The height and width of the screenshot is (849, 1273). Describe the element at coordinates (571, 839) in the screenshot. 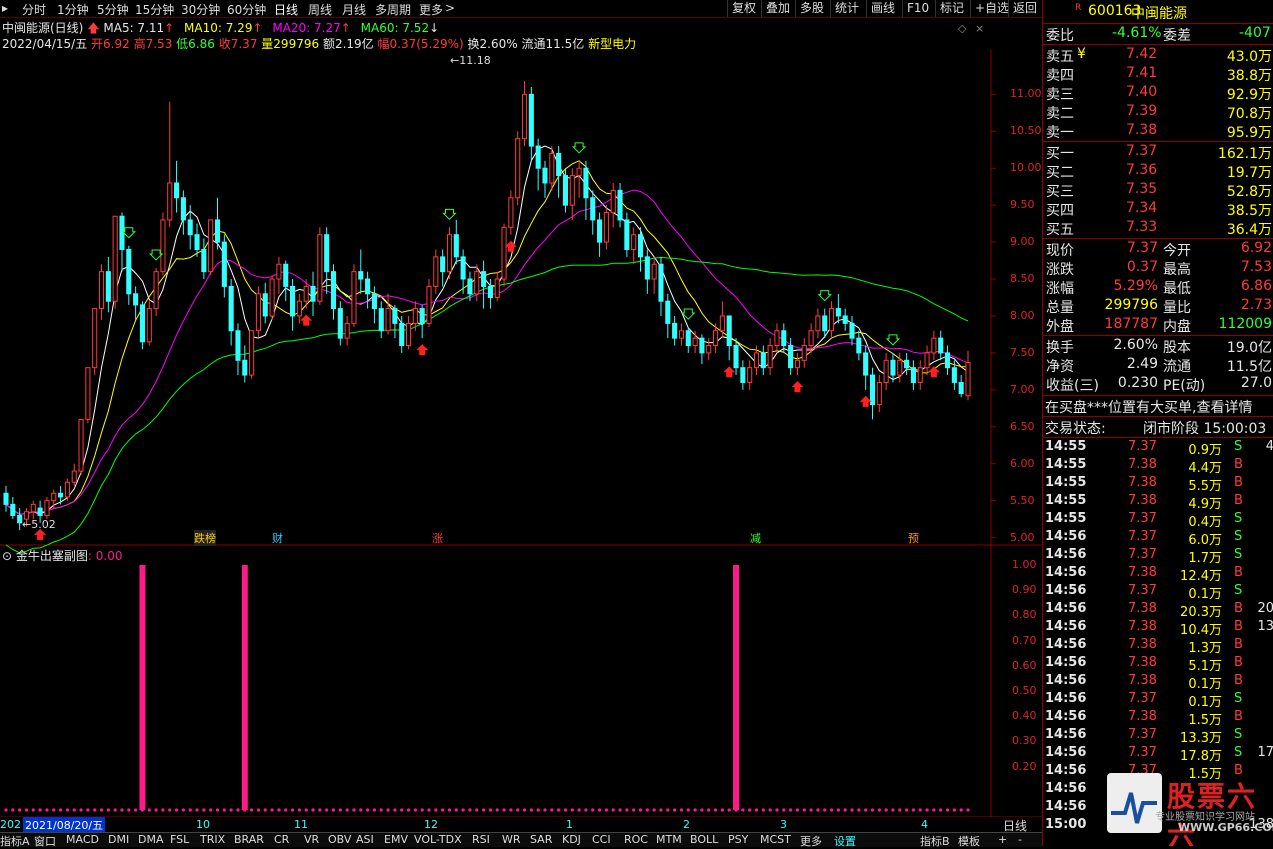

I see `indicator-tab: KDJ` at that location.